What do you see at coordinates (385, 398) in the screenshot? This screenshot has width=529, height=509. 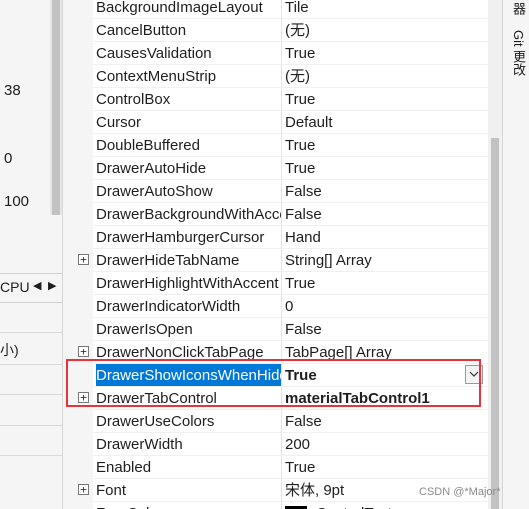 I see `property-value: materialTabControl1` at bounding box center [385, 398].